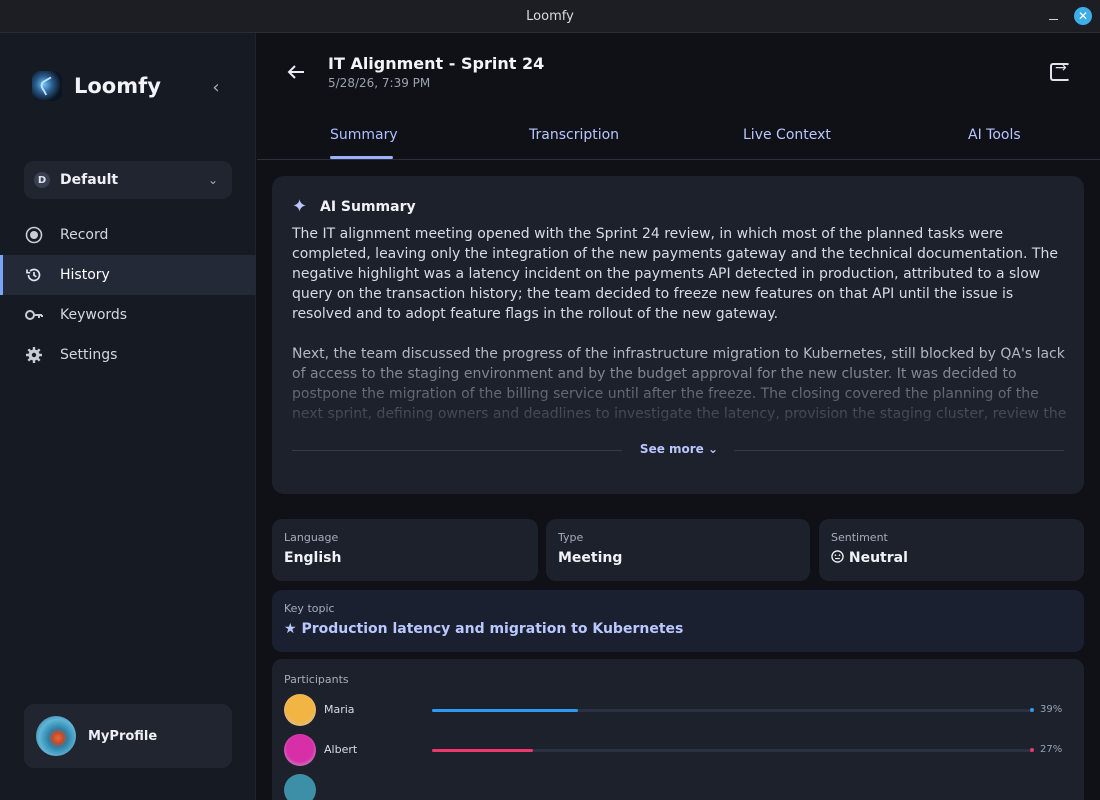 The image size is (1100, 800). Describe the element at coordinates (89, 355) in the screenshot. I see `sidebar-item-label: Settings` at that location.